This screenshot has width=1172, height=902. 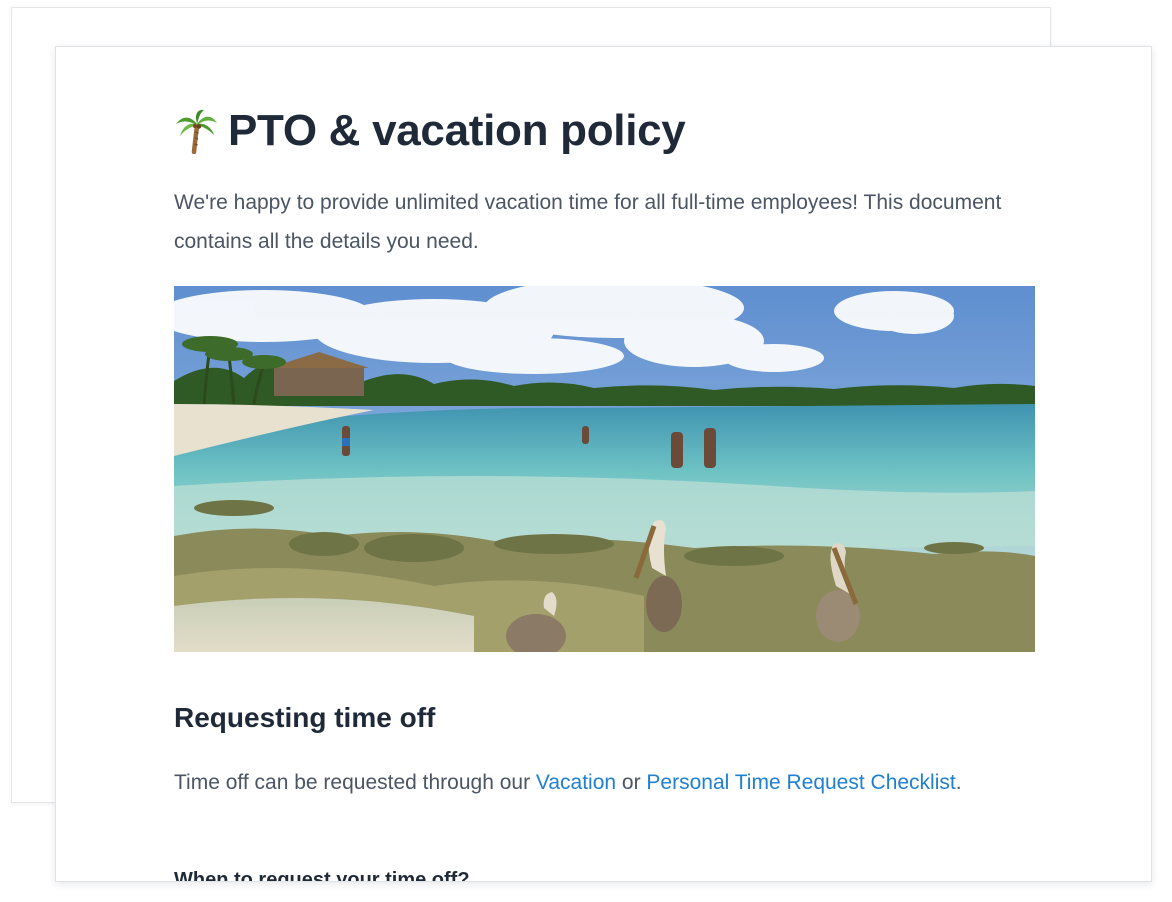 I want to click on page-title: PTO & vacation policy, so click(x=457, y=130).